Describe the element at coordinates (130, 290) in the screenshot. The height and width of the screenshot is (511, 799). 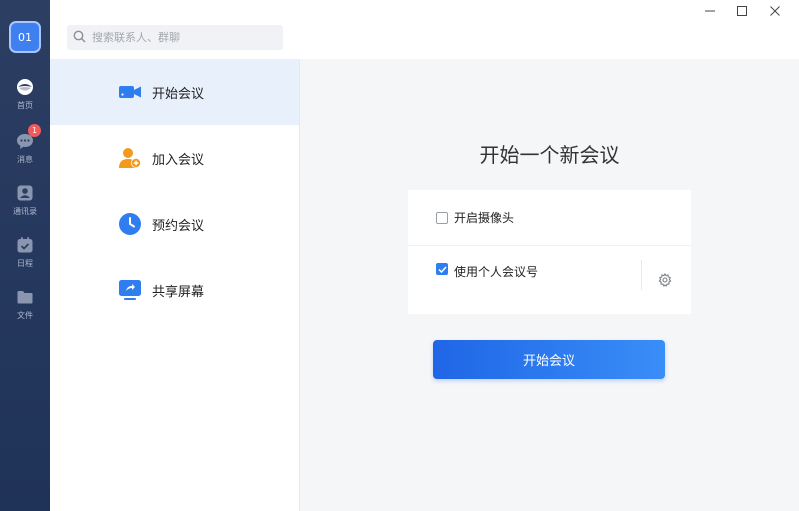
I see `share-screen-icon` at that location.